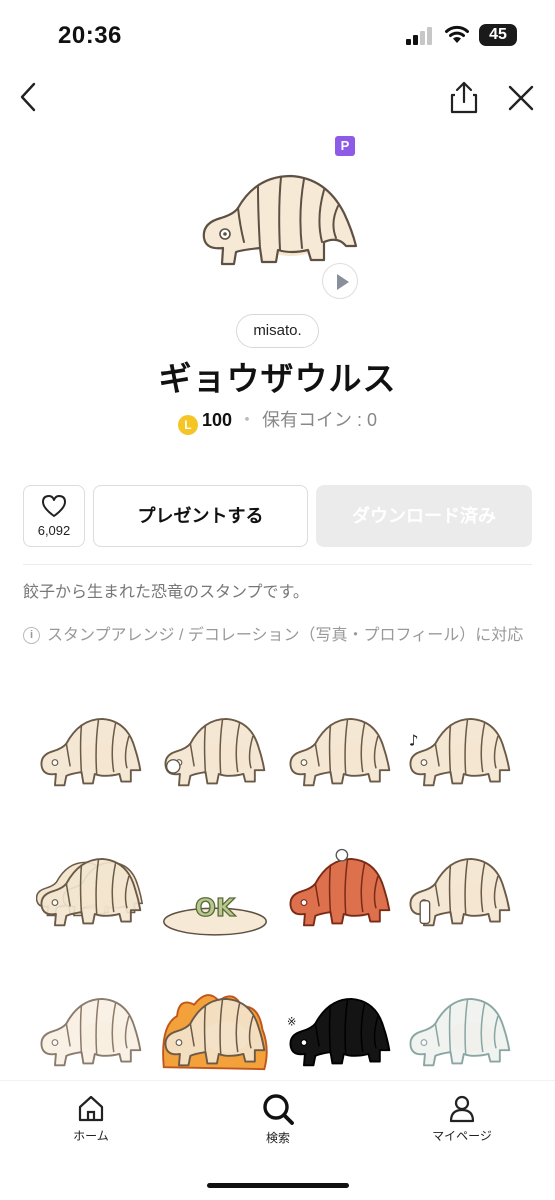 The height and width of the screenshot is (1200, 555). I want to click on wifi-icon, so click(457, 34).